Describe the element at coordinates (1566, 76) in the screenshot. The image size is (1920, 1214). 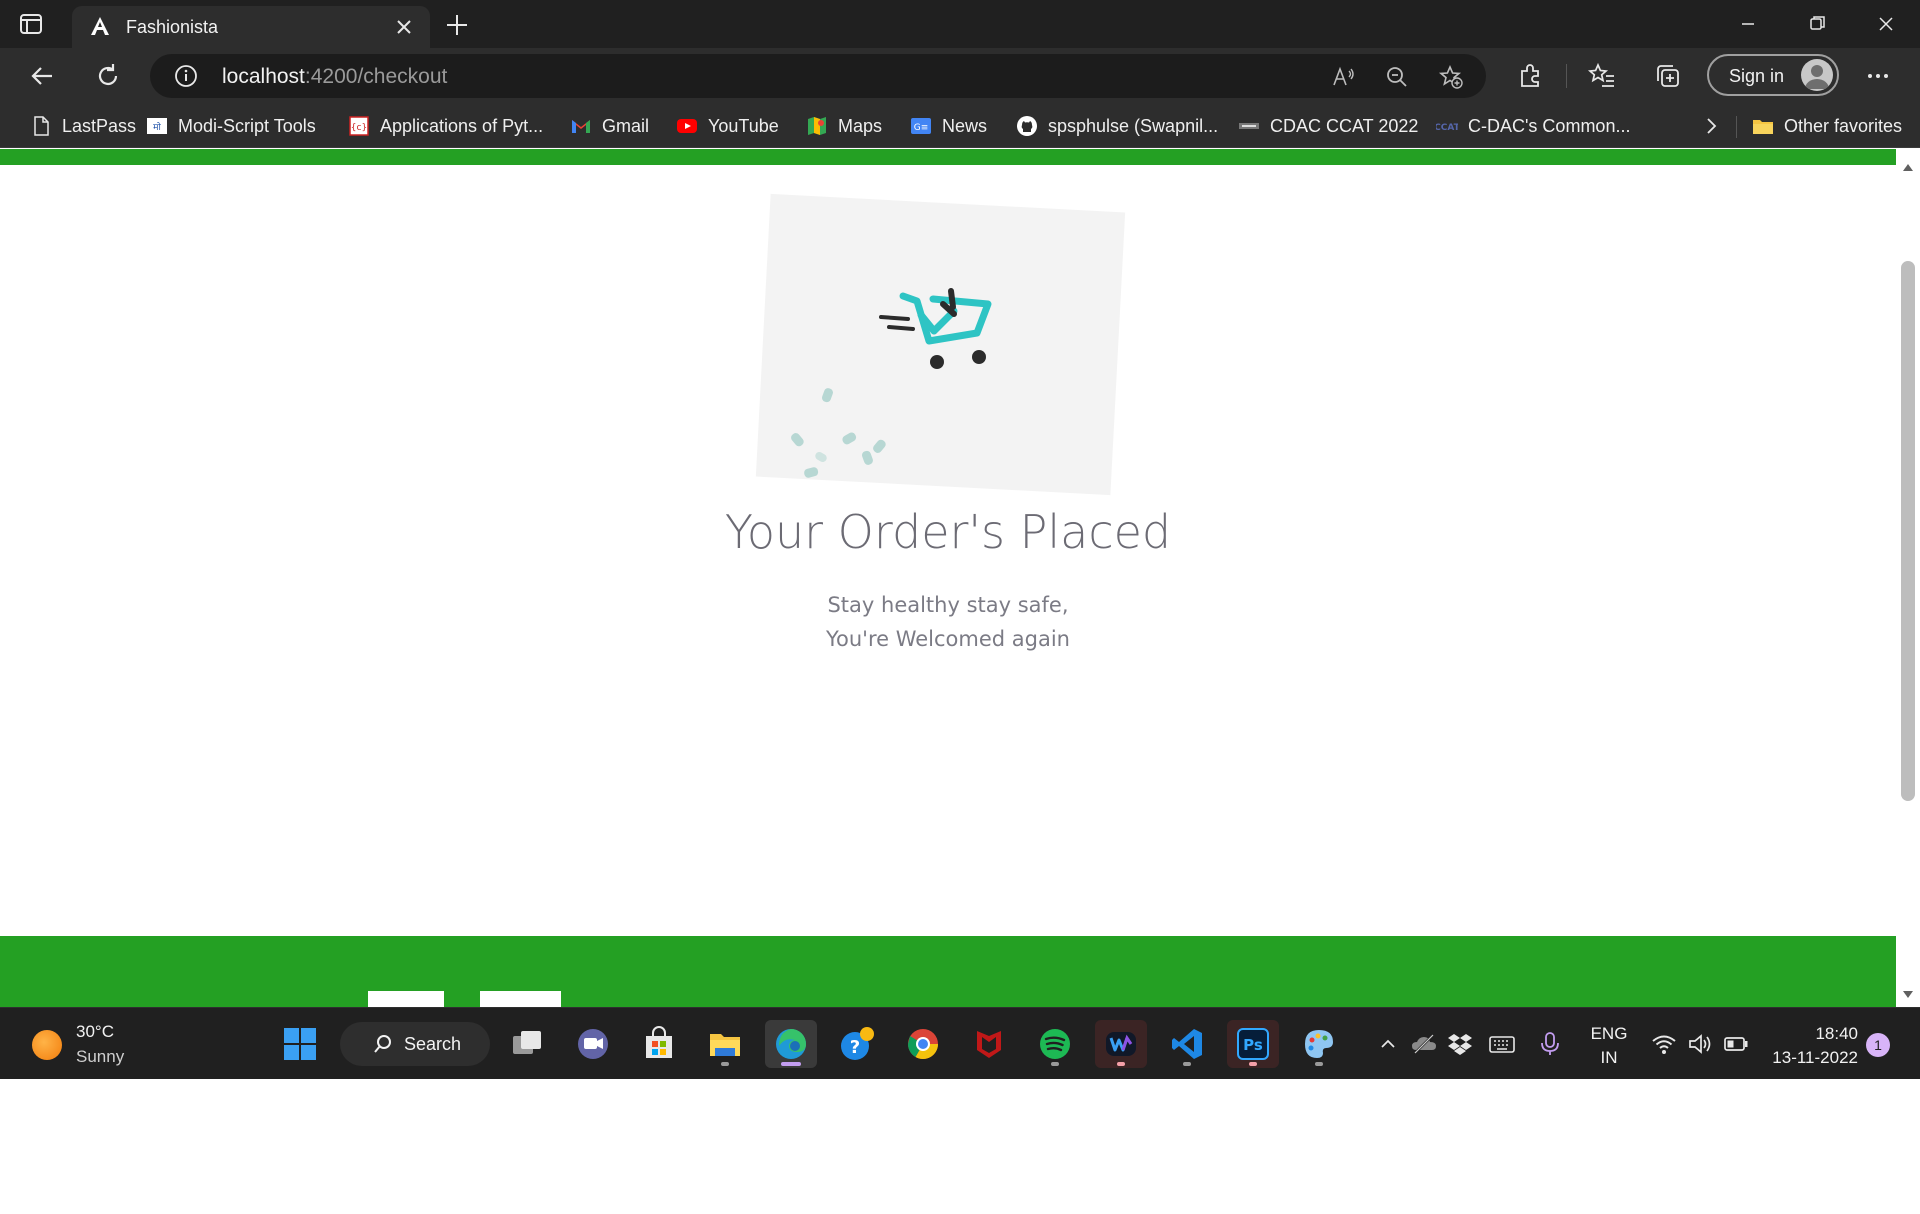
I see `toolbar-divider` at that location.